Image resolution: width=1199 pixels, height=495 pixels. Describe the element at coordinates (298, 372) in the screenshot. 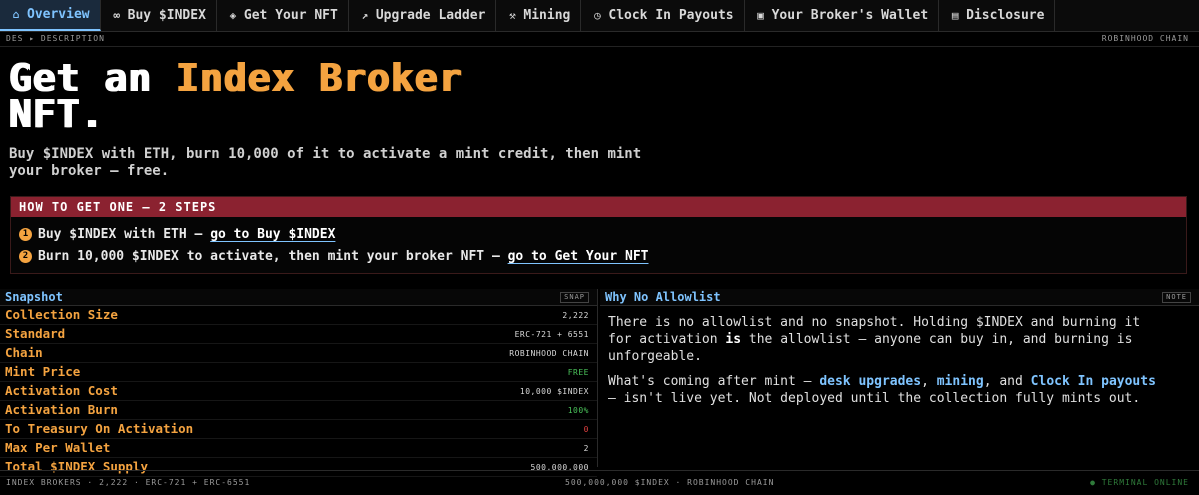

I see `table-row: Mint Price FREE` at that location.